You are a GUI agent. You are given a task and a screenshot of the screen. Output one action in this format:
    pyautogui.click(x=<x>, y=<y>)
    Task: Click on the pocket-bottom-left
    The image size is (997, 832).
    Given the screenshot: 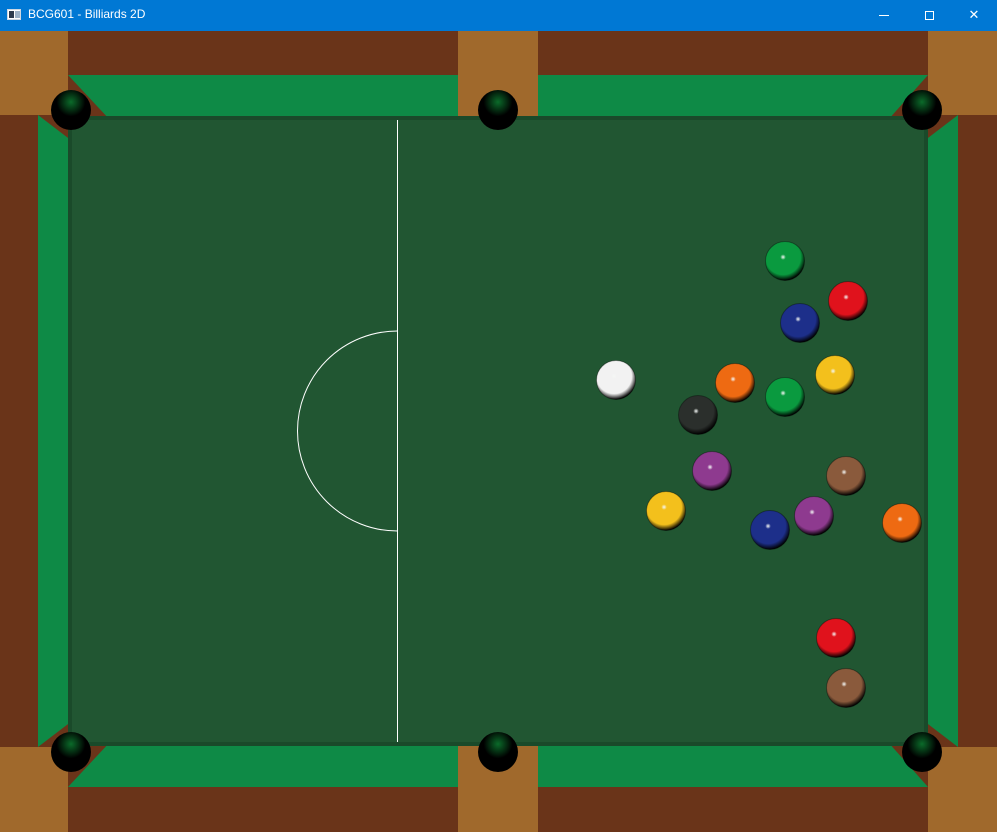 What is the action you would take?
    pyautogui.click(x=71, y=752)
    